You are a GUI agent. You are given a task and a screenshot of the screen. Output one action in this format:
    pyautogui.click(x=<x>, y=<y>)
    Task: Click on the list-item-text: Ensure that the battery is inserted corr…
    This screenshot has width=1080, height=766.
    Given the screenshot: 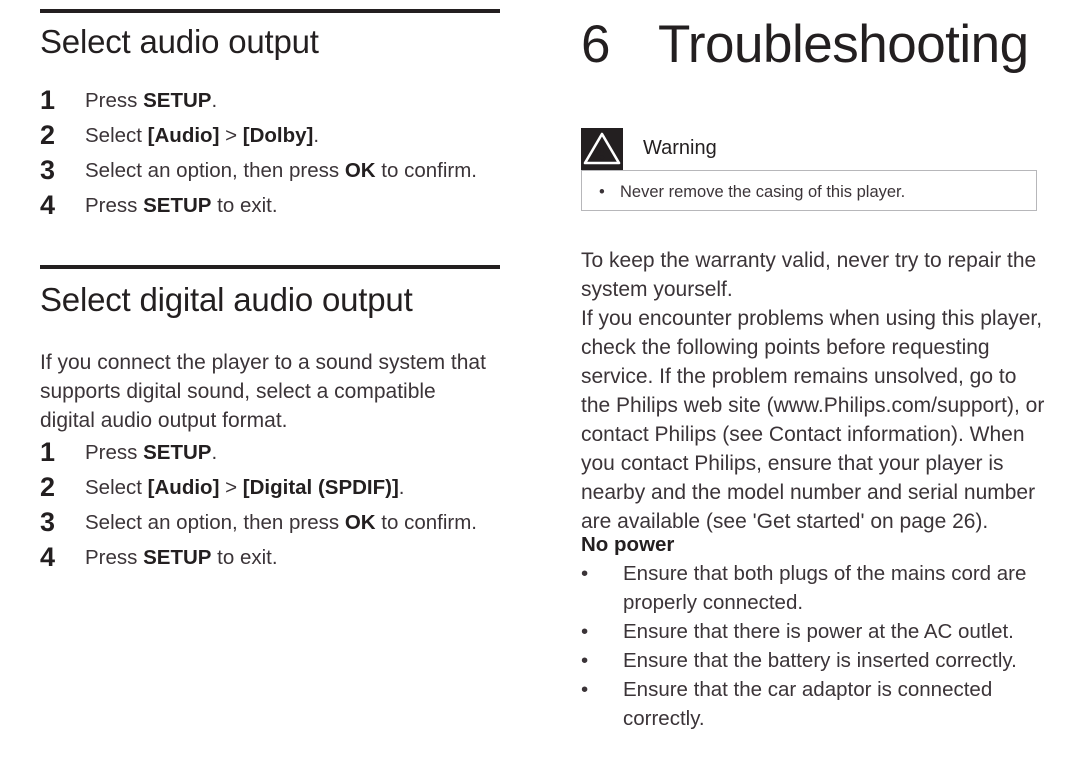 What is the action you would take?
    pyautogui.click(x=832, y=660)
    